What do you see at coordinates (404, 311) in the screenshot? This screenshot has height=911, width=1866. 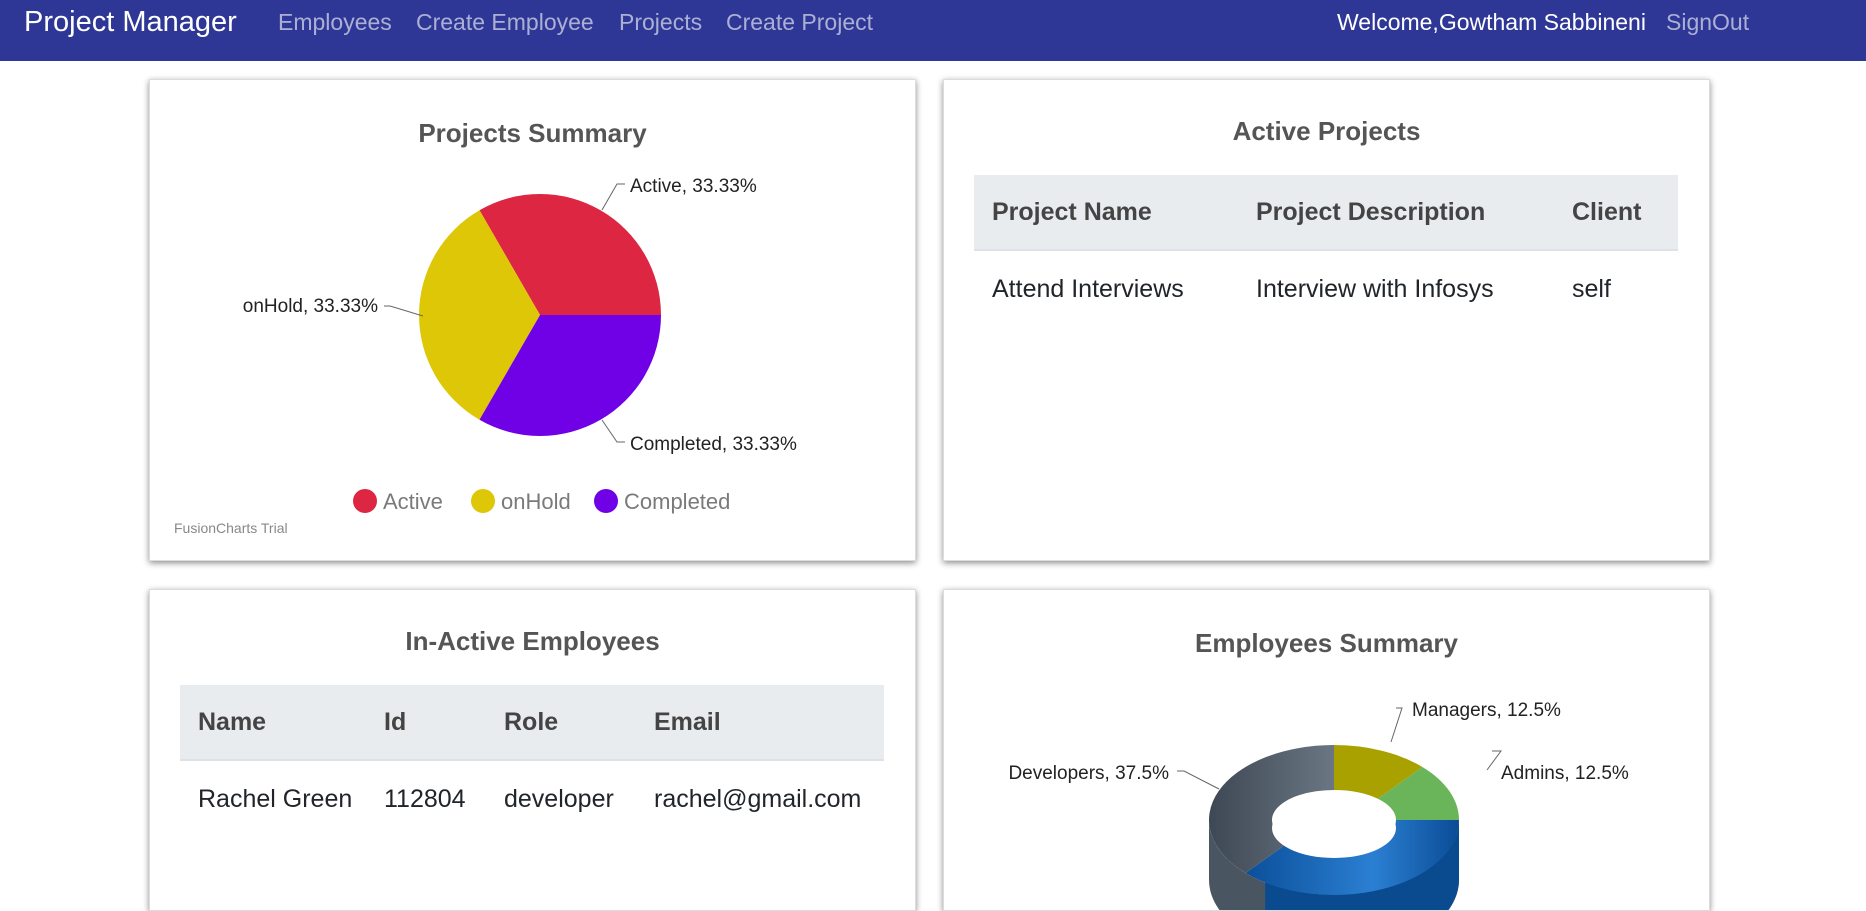 I see `onhold-leader-line` at bounding box center [404, 311].